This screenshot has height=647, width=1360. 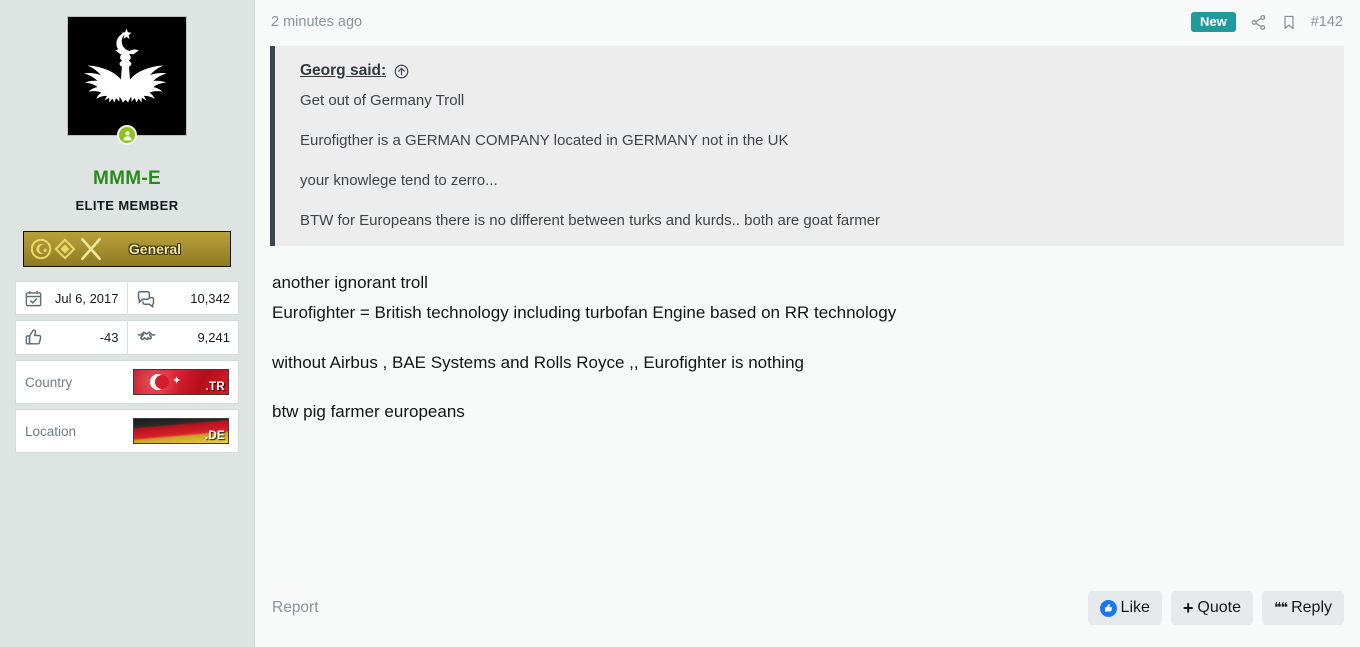 What do you see at coordinates (368, 411) in the screenshot?
I see `post-body-line: btw pig farmer europeans` at bounding box center [368, 411].